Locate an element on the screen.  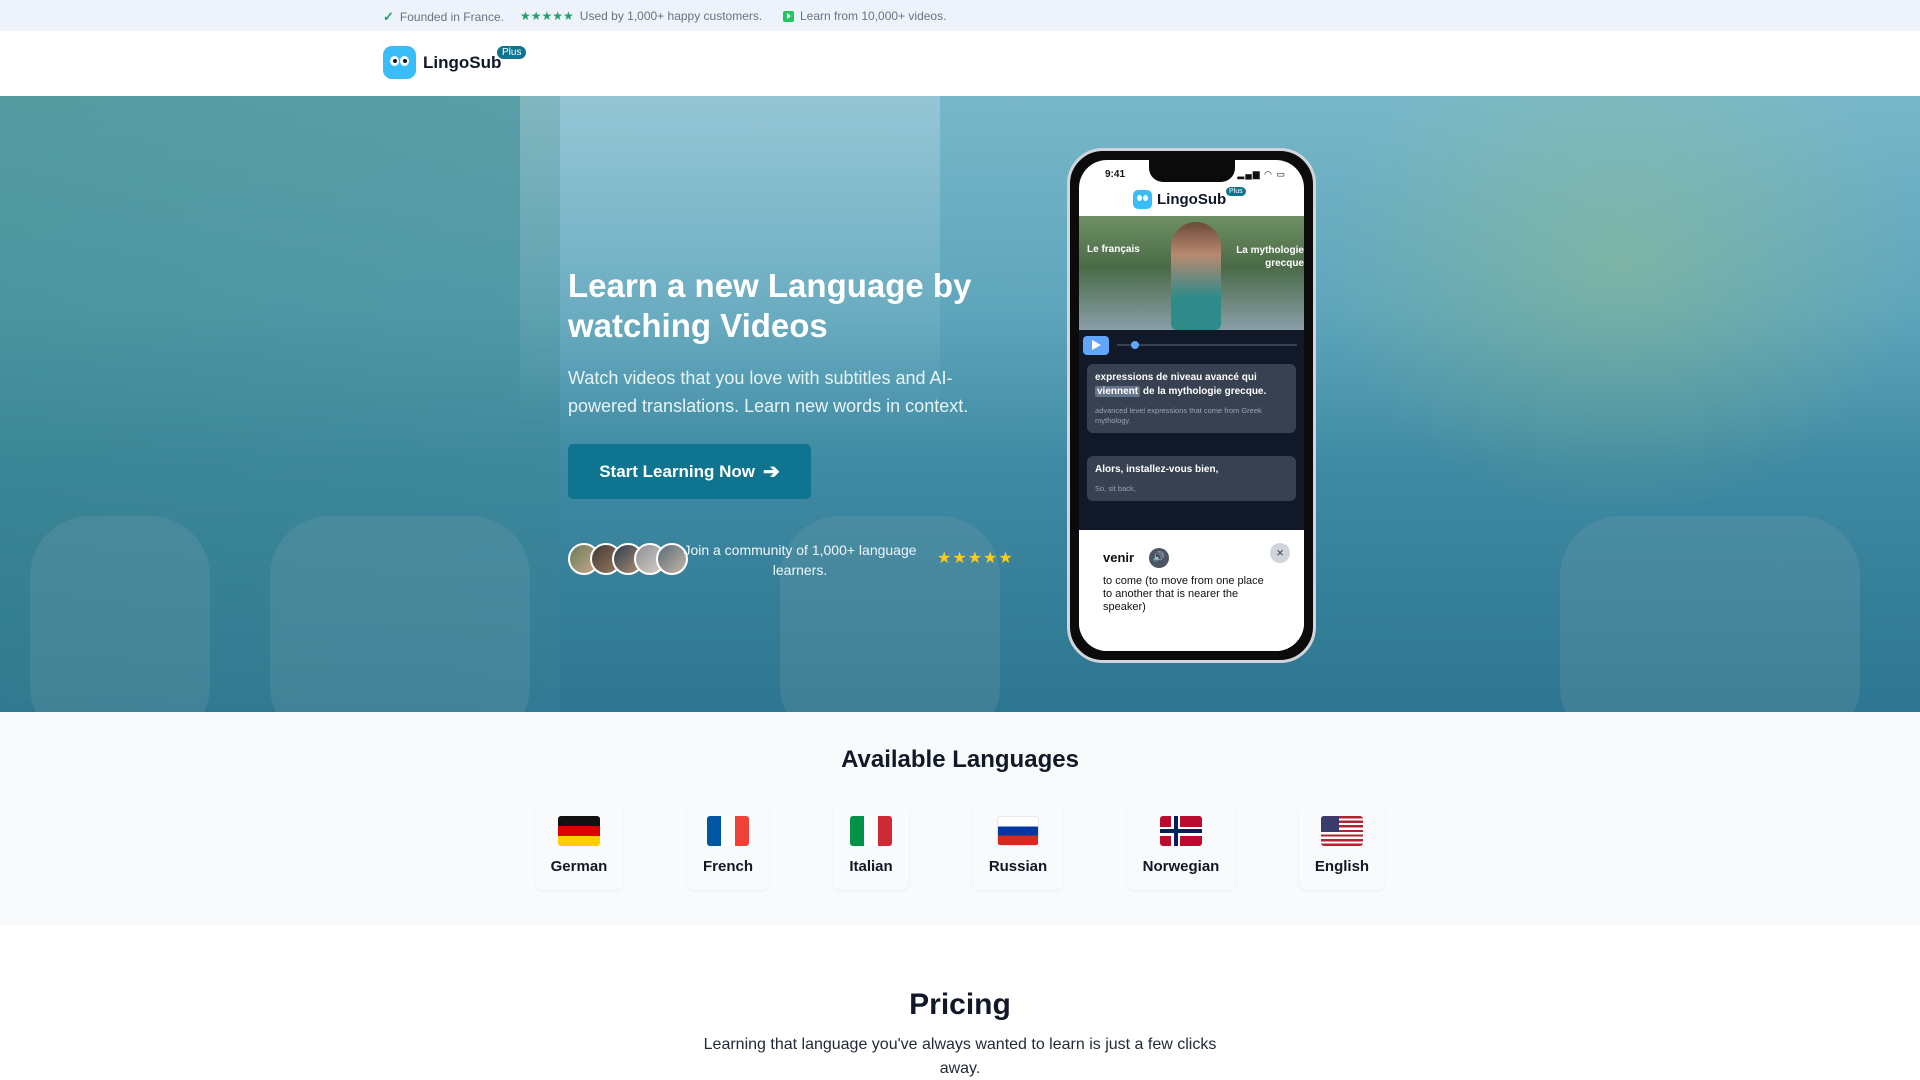
brand-name: LingoSub is located at coordinates (462, 62).